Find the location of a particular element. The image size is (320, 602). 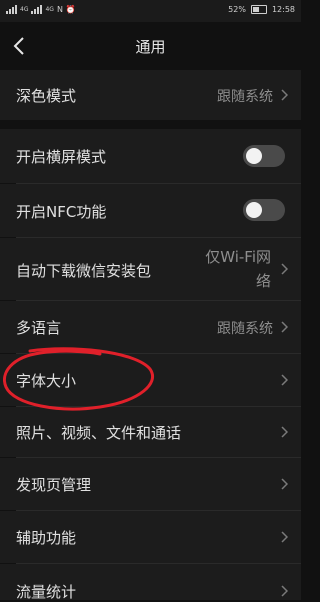

setting-accessibility: 辅助功能 is located at coordinates (150, 537).